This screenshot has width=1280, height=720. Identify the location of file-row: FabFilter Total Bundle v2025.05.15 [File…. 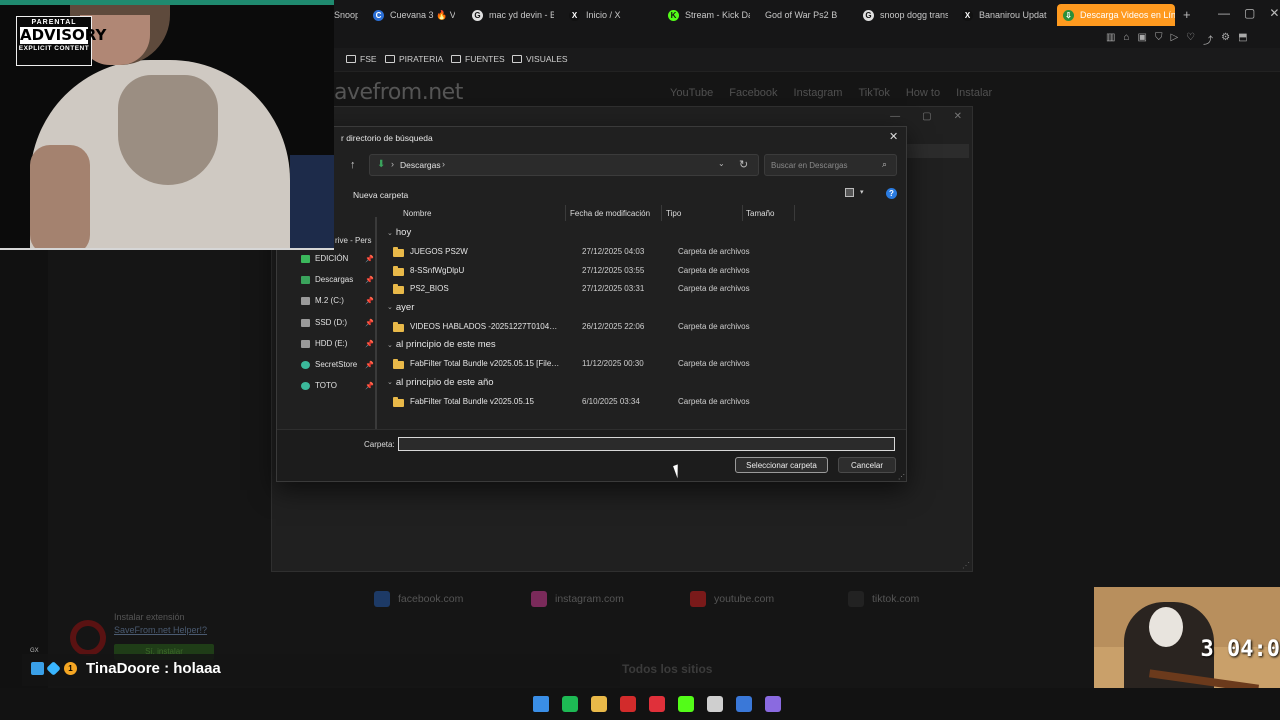
(573, 366).